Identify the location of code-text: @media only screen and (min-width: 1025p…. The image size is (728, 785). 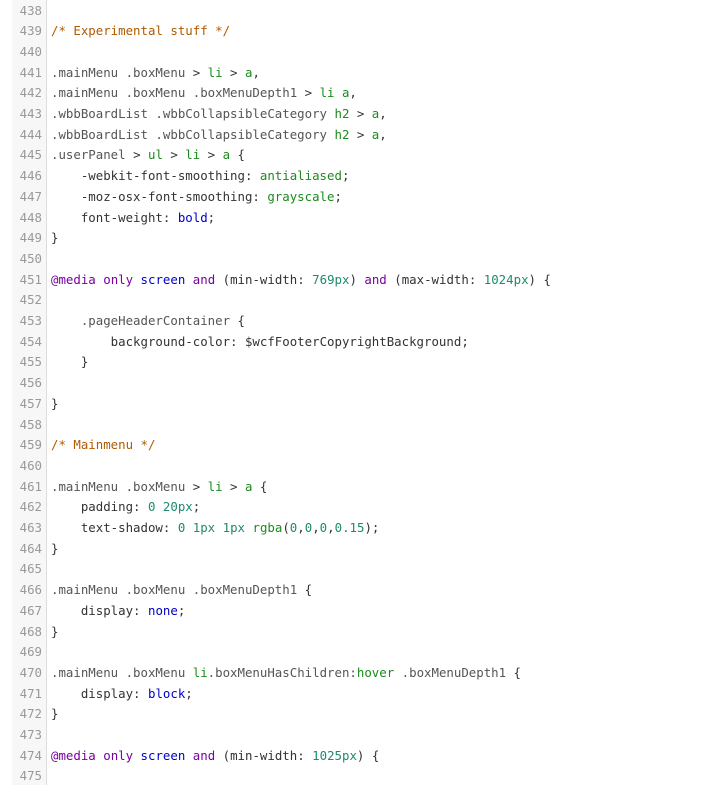
(215, 756).